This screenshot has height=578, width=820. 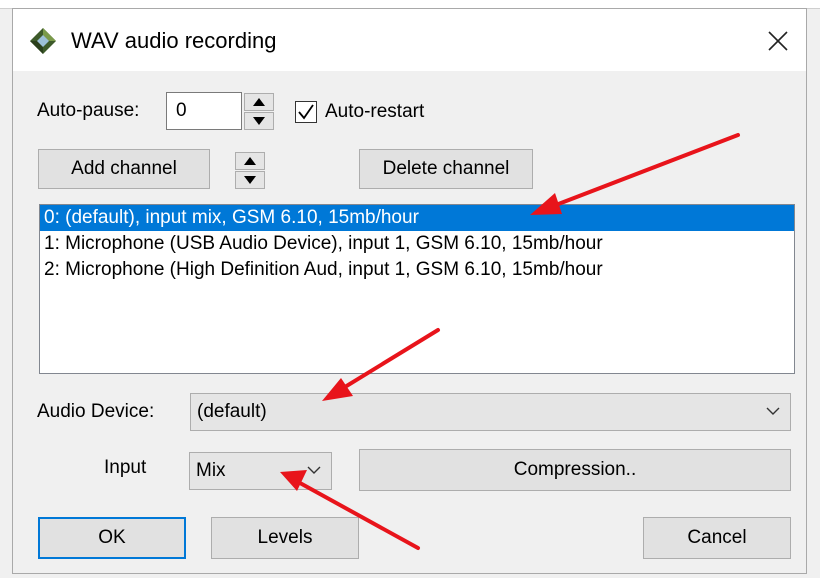 I want to click on move-channel-down-button, so click(x=250, y=180).